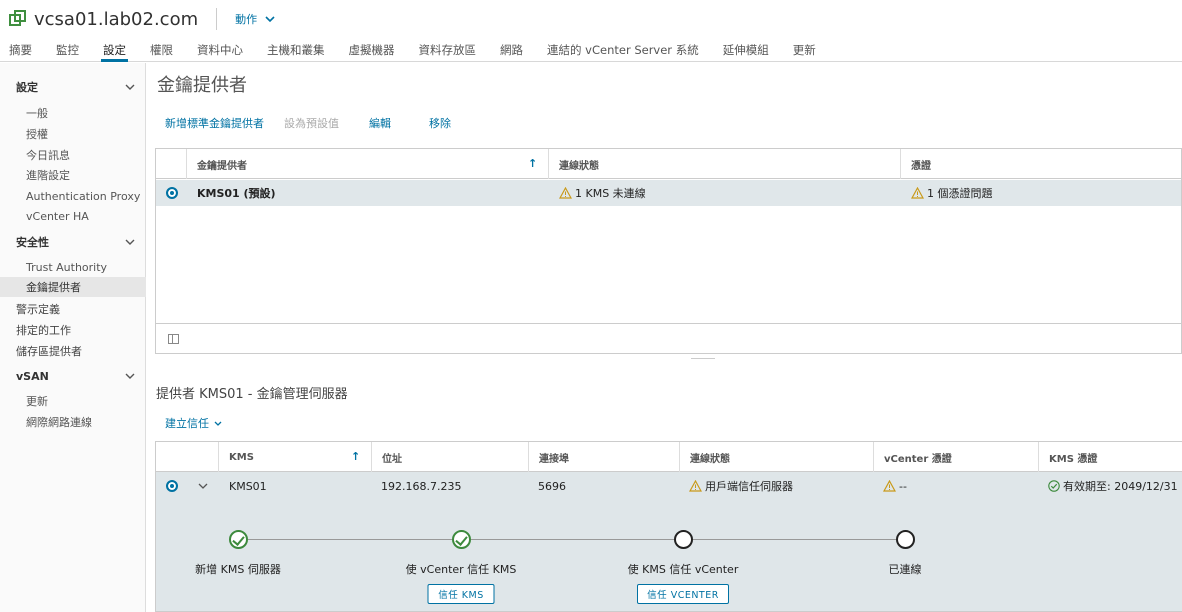 The image size is (1182, 612). I want to click on sidebar-group-settings: 設定, so click(73, 87).